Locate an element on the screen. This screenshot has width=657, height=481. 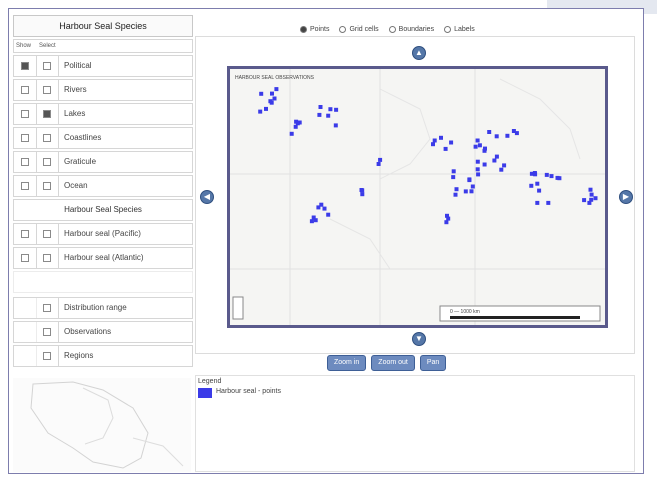
species-row: Harbour seal (Atlantic) is located at coordinates (103, 258).